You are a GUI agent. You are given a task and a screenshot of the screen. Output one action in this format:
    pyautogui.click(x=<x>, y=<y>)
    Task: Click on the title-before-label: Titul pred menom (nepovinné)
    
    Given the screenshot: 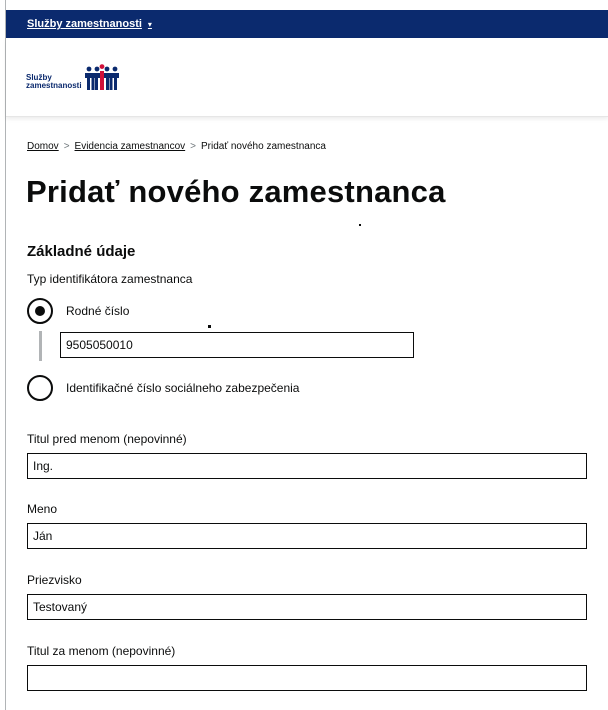 What is the action you would take?
    pyautogui.click(x=107, y=439)
    